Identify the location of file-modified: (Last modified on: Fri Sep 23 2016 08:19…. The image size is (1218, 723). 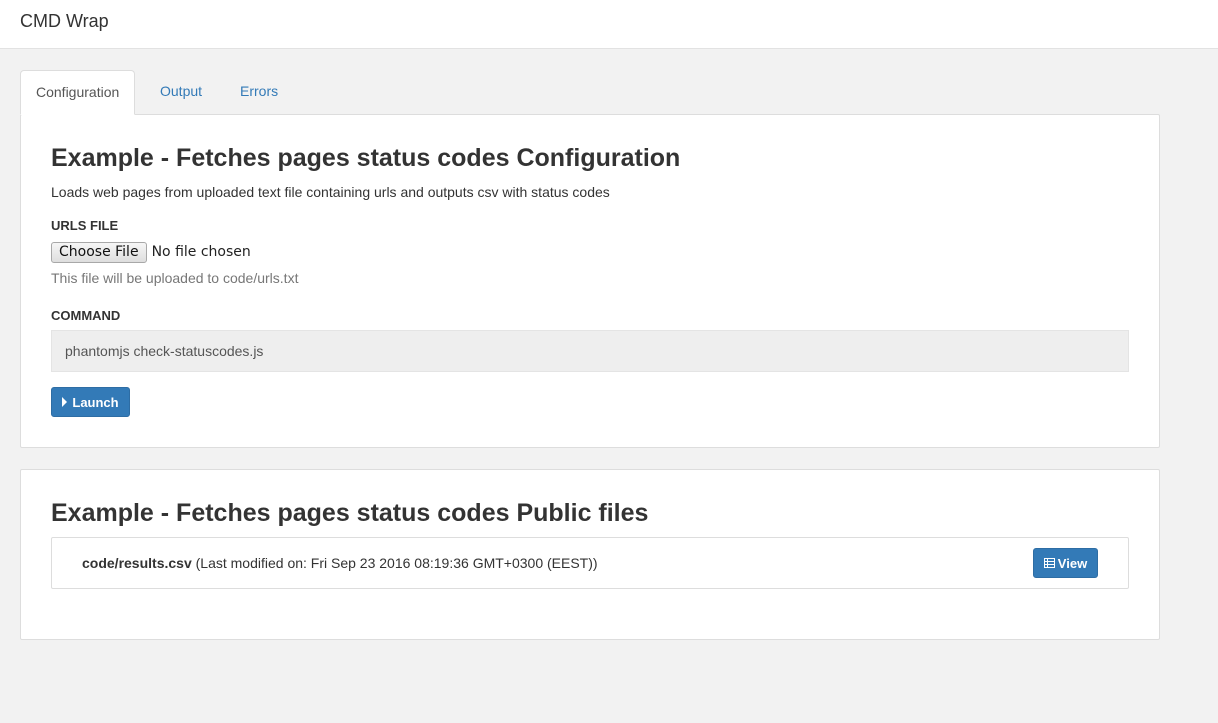
(396, 563).